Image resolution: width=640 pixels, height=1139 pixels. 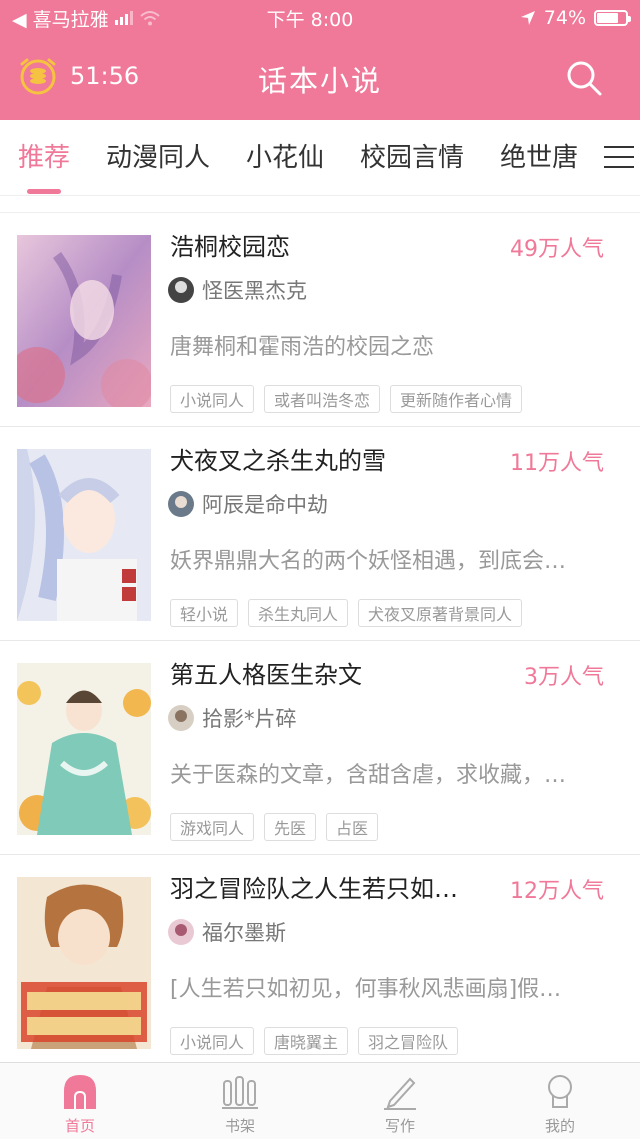 I want to click on tag: 轻小说, so click(x=204, y=613).